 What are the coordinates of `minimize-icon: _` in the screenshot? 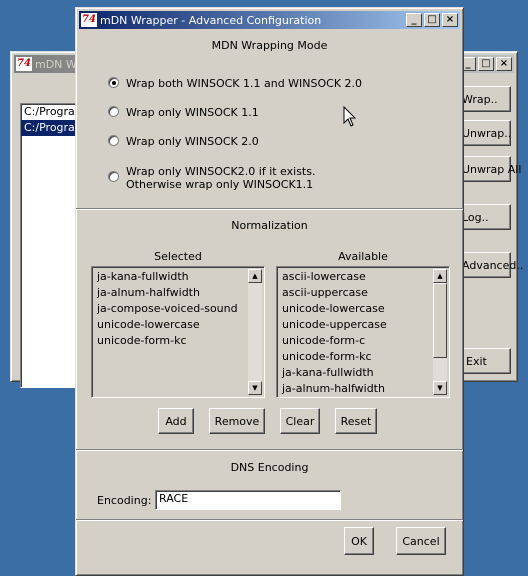 It's located at (414, 20).